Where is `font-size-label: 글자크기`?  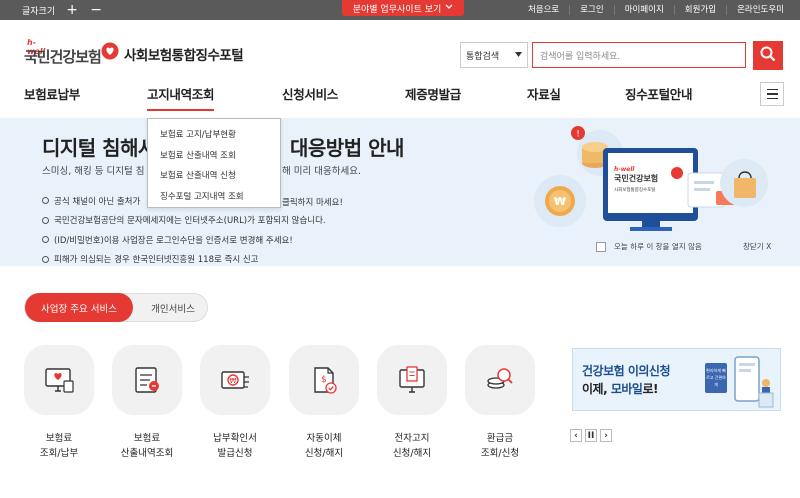
font-size-label: 글자크기 is located at coordinates (39, 11).